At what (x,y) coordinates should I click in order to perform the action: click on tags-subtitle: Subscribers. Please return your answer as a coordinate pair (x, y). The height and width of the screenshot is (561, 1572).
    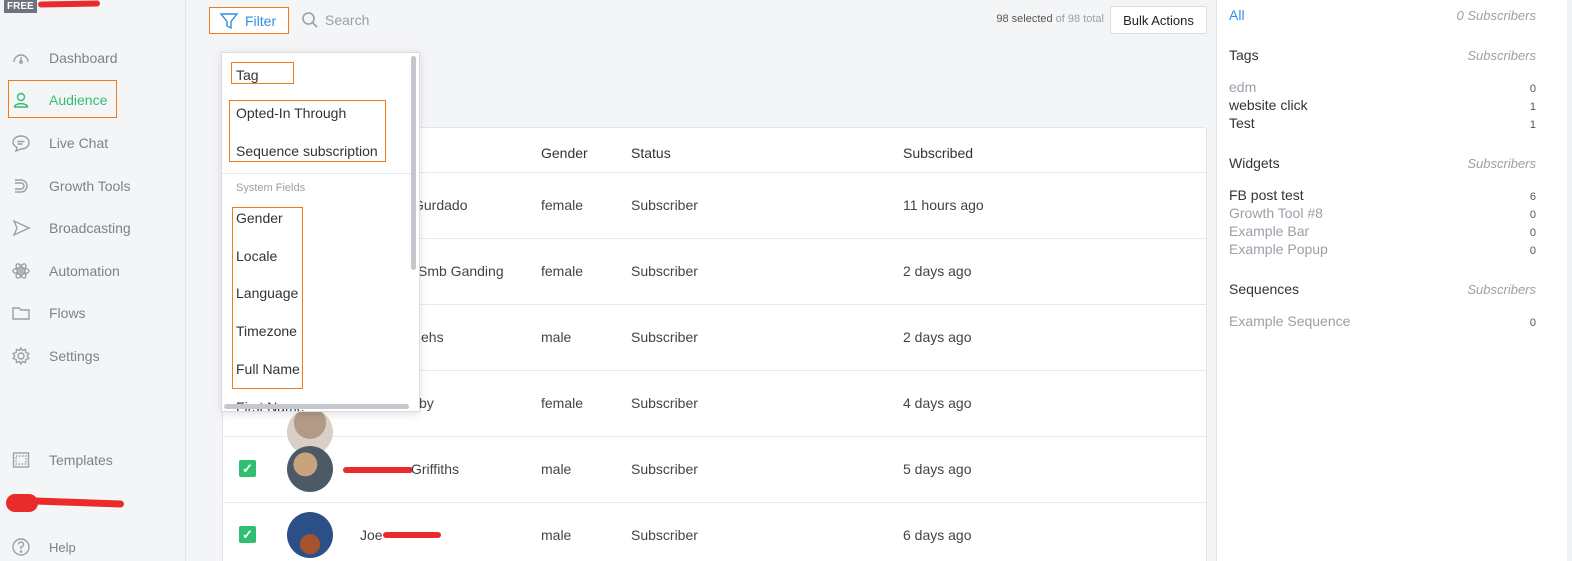
    Looking at the image, I should click on (1501, 55).